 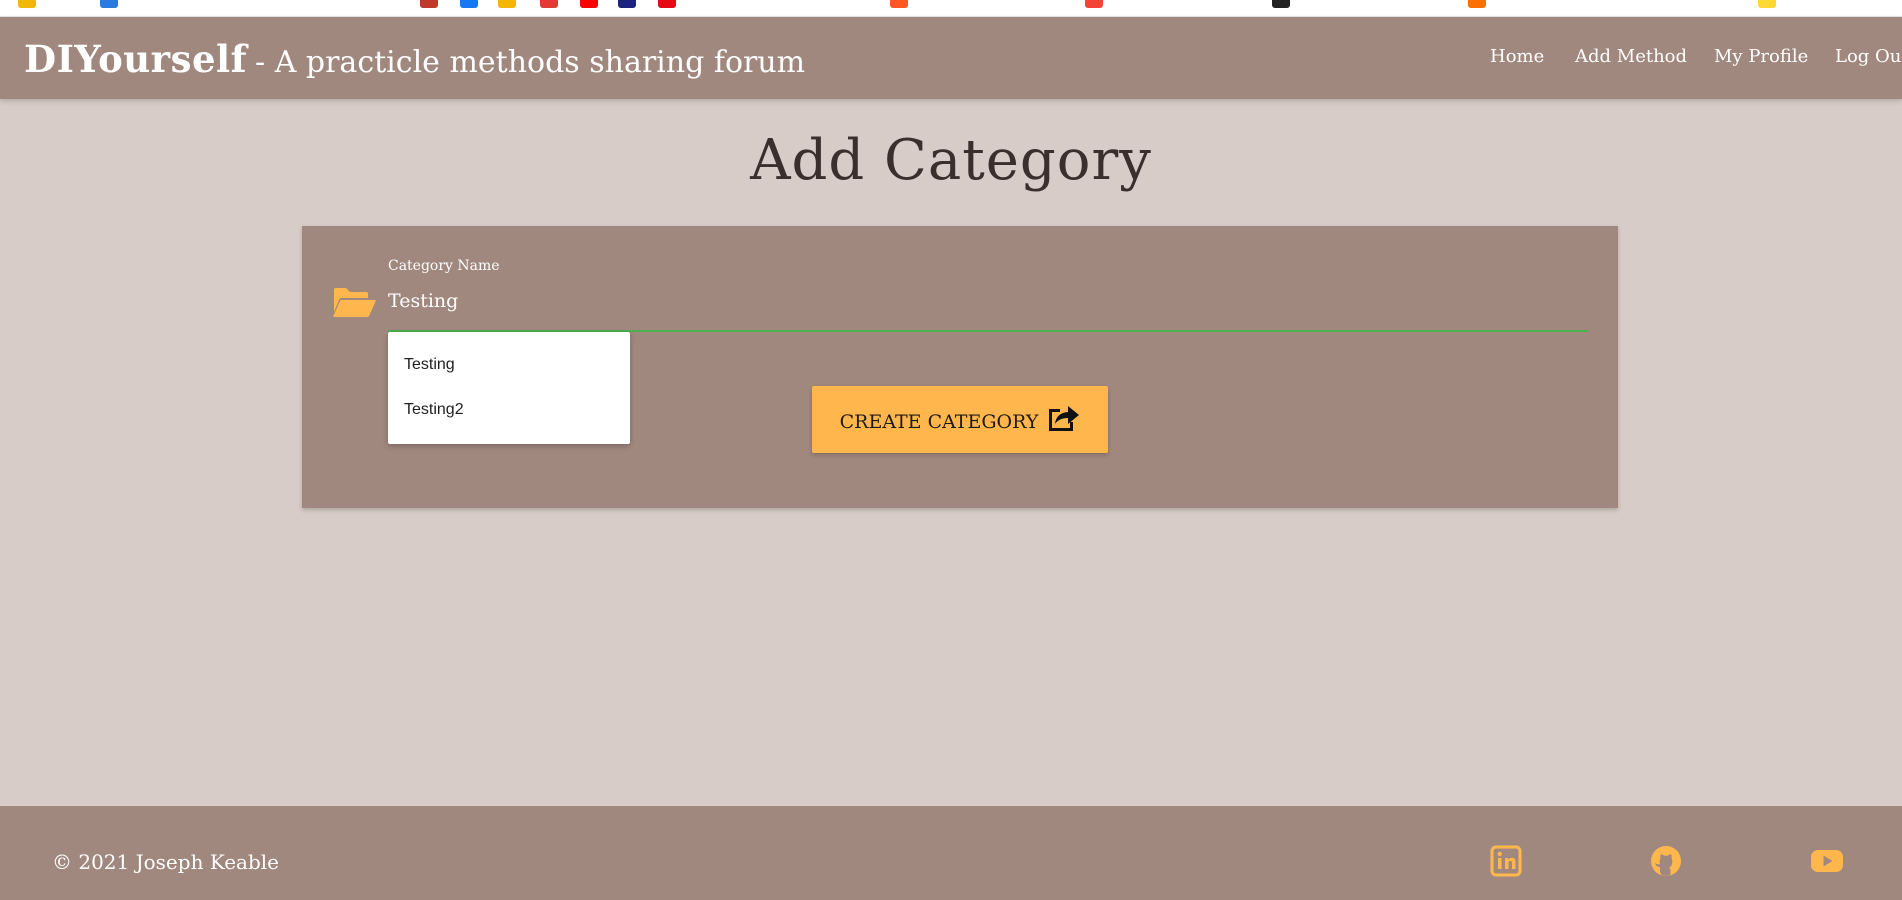 I want to click on nav-add-method-link: Add Method, so click(x=1631, y=56).